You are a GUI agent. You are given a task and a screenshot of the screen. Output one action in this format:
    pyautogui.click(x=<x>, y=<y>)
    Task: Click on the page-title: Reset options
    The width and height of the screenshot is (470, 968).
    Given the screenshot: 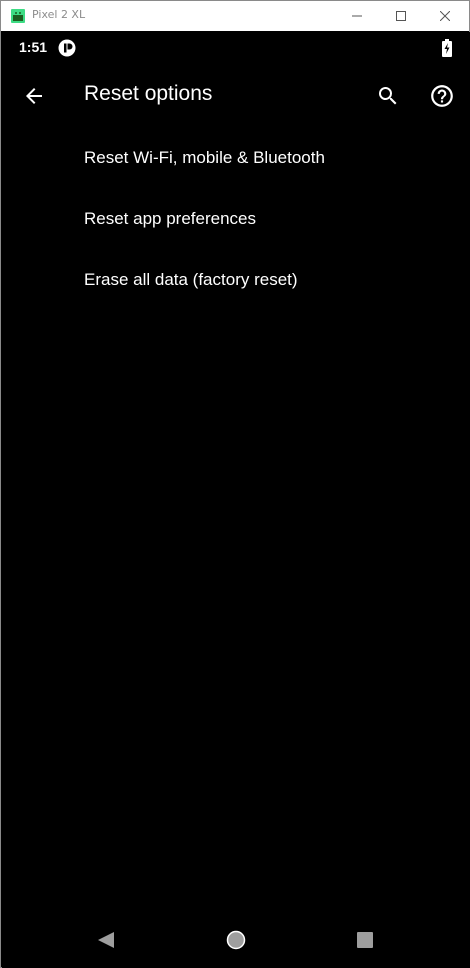 What is the action you would take?
    pyautogui.click(x=148, y=93)
    